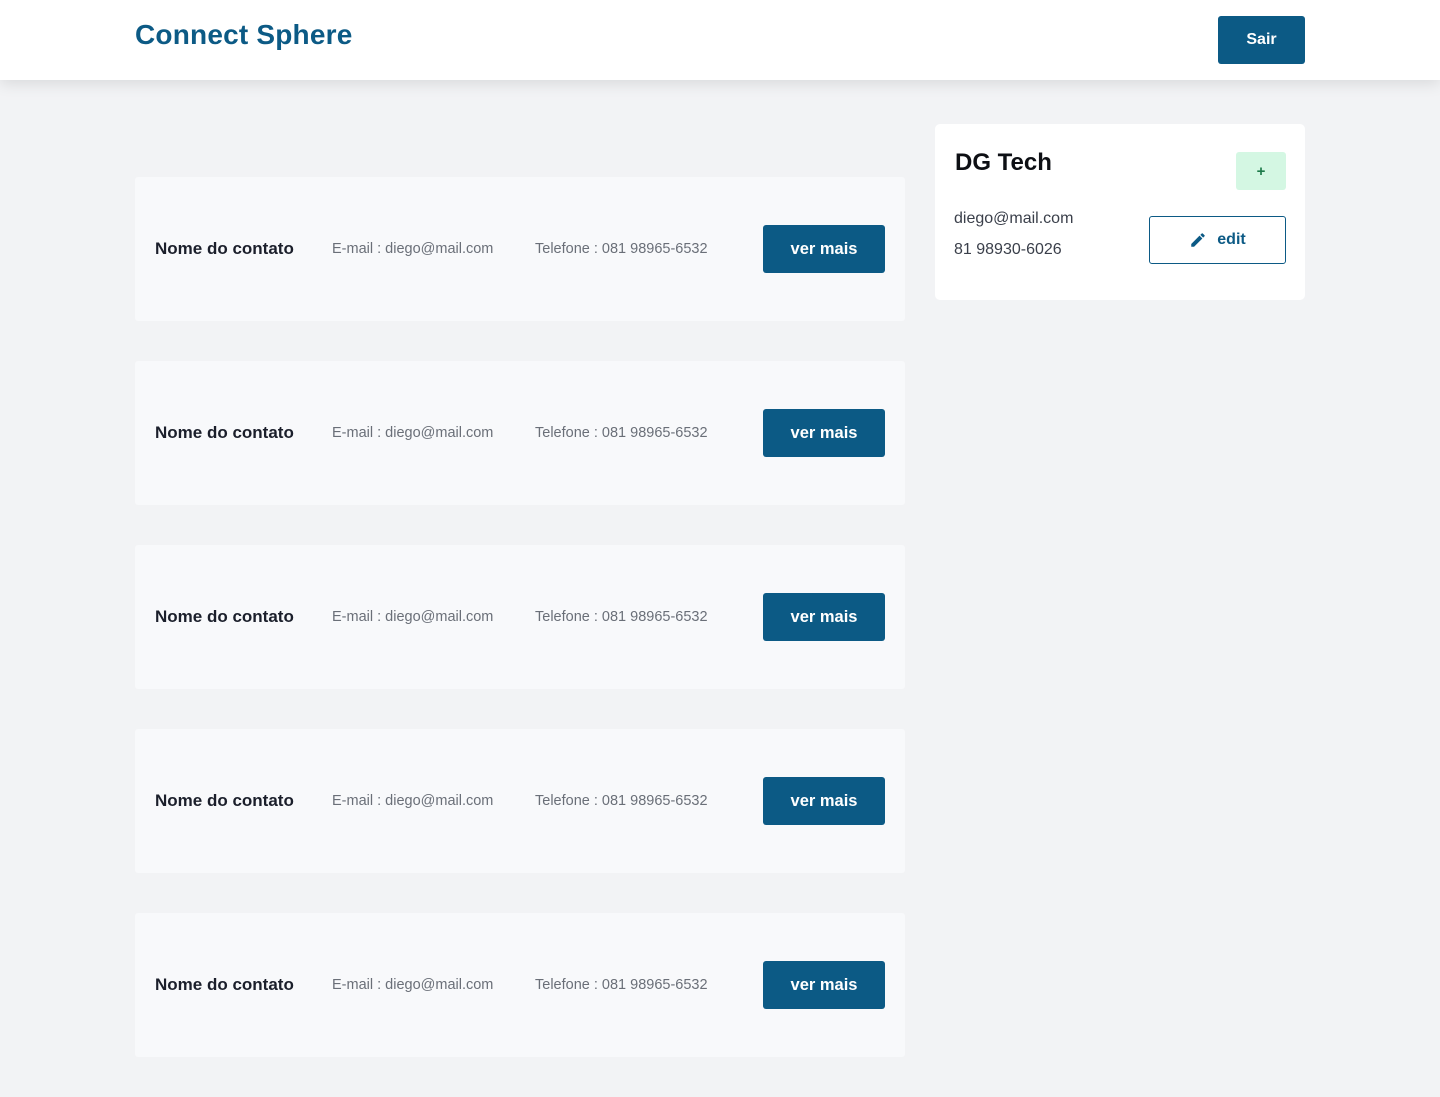  I want to click on company-name: DG Tech, so click(1003, 162).